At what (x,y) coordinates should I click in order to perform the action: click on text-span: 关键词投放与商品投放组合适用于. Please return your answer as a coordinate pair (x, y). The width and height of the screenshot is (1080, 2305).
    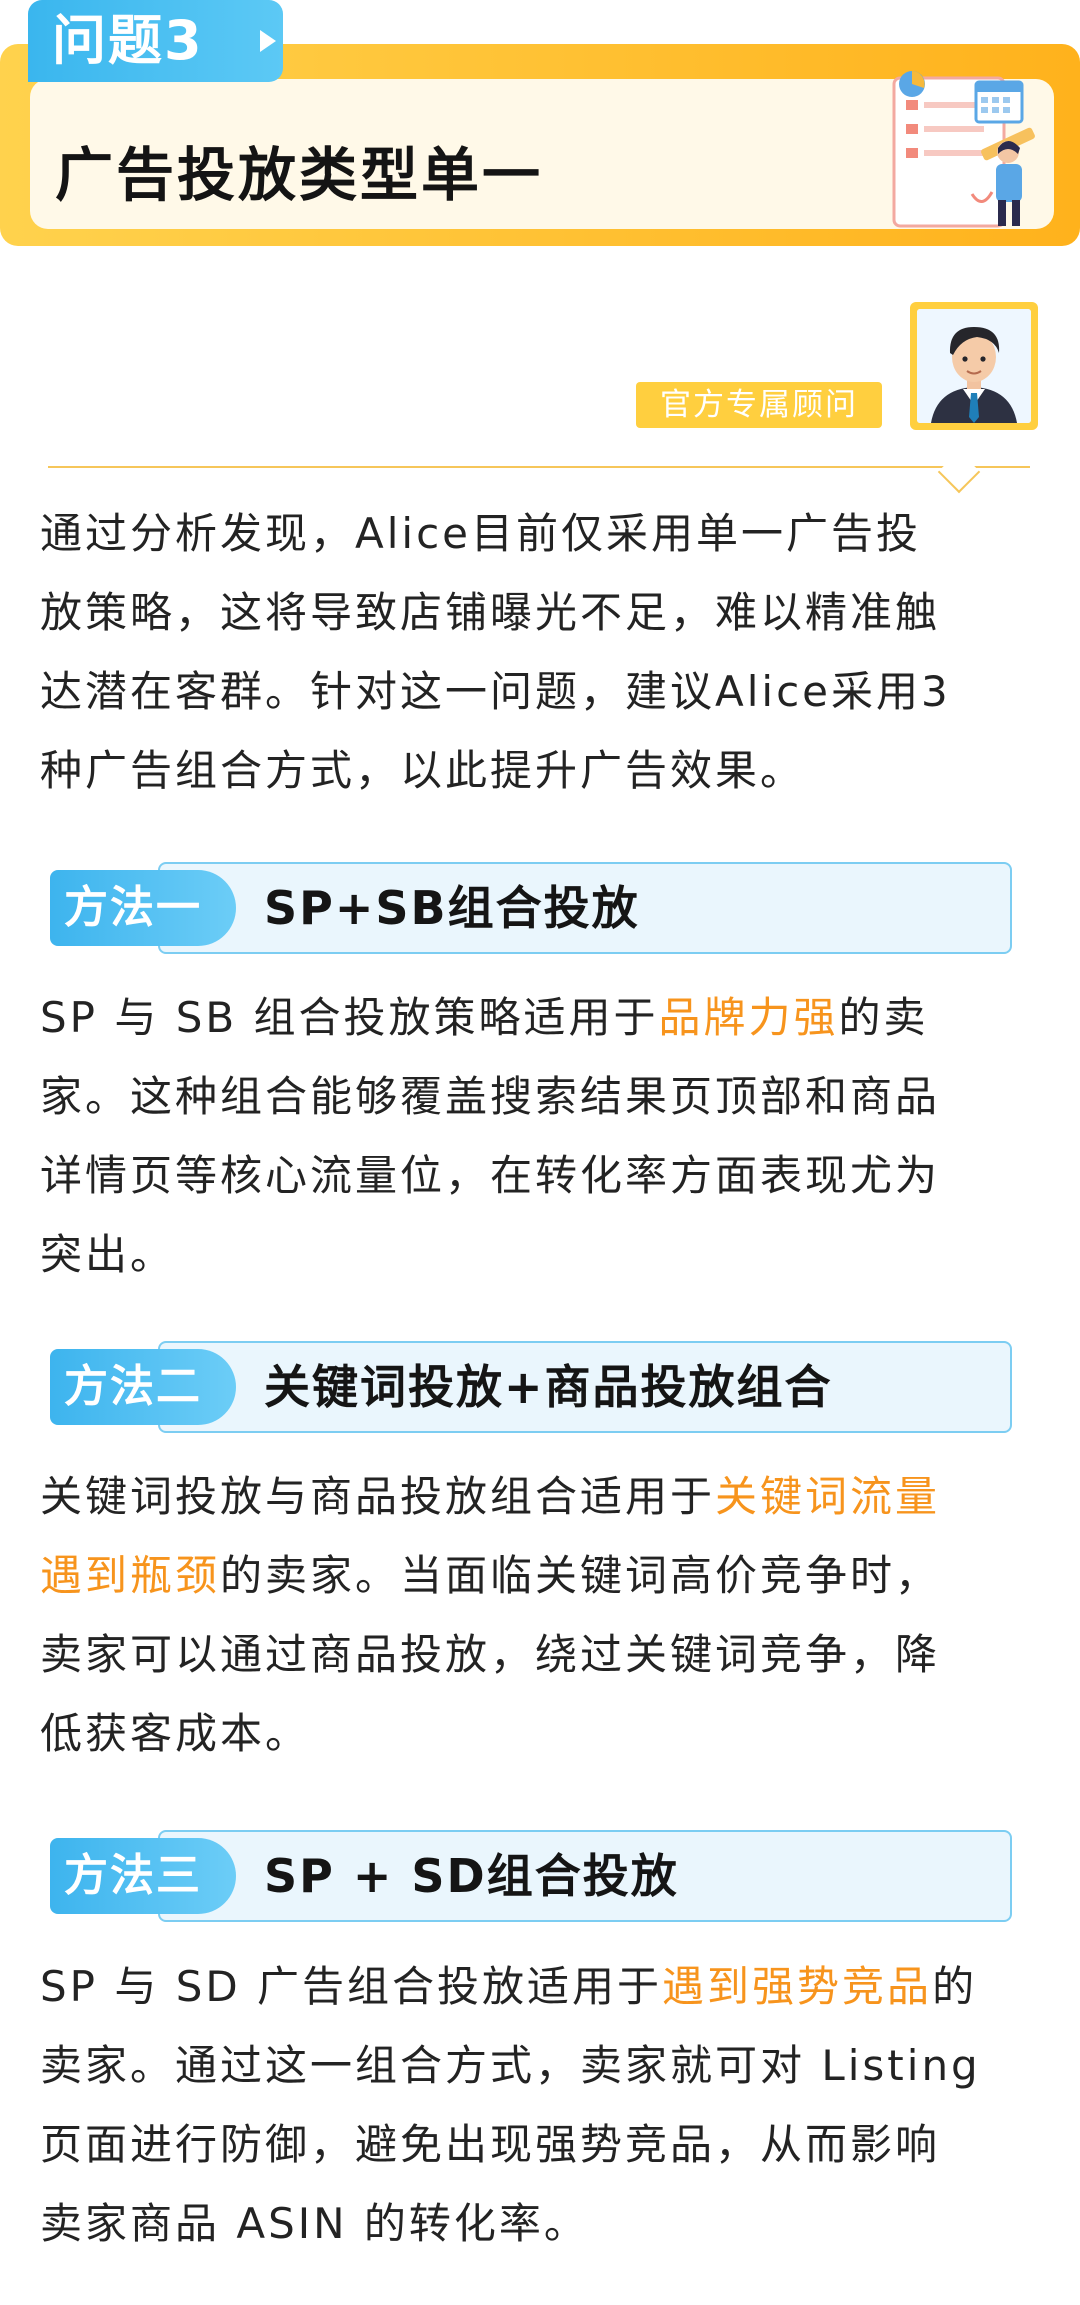
    Looking at the image, I should click on (378, 1496).